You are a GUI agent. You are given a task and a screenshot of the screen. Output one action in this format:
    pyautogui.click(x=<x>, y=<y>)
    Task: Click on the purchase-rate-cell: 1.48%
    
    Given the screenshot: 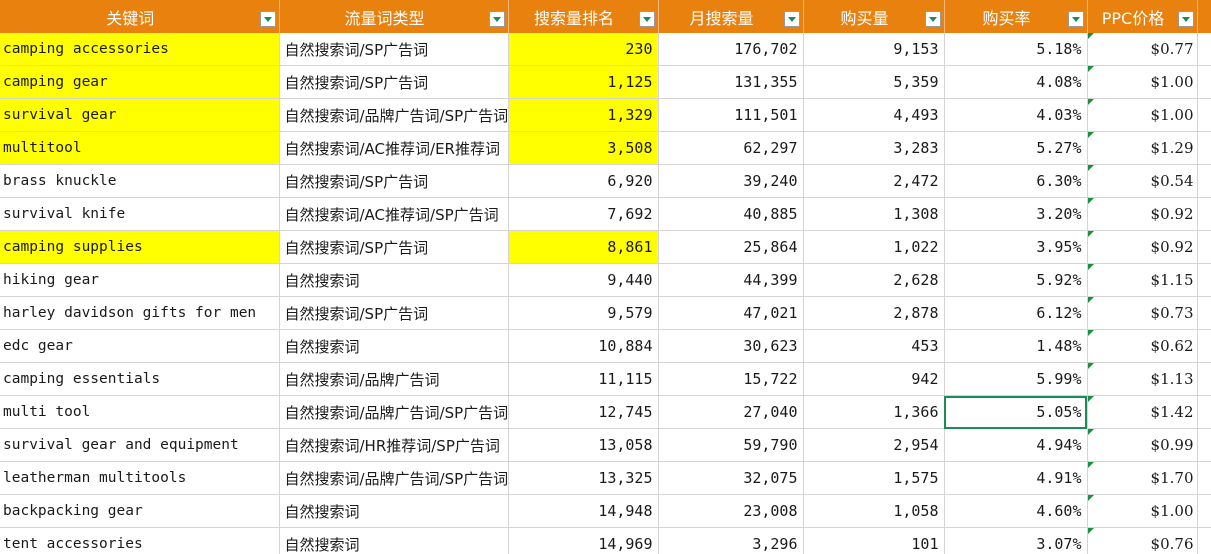 What is the action you would take?
    pyautogui.click(x=1016, y=346)
    